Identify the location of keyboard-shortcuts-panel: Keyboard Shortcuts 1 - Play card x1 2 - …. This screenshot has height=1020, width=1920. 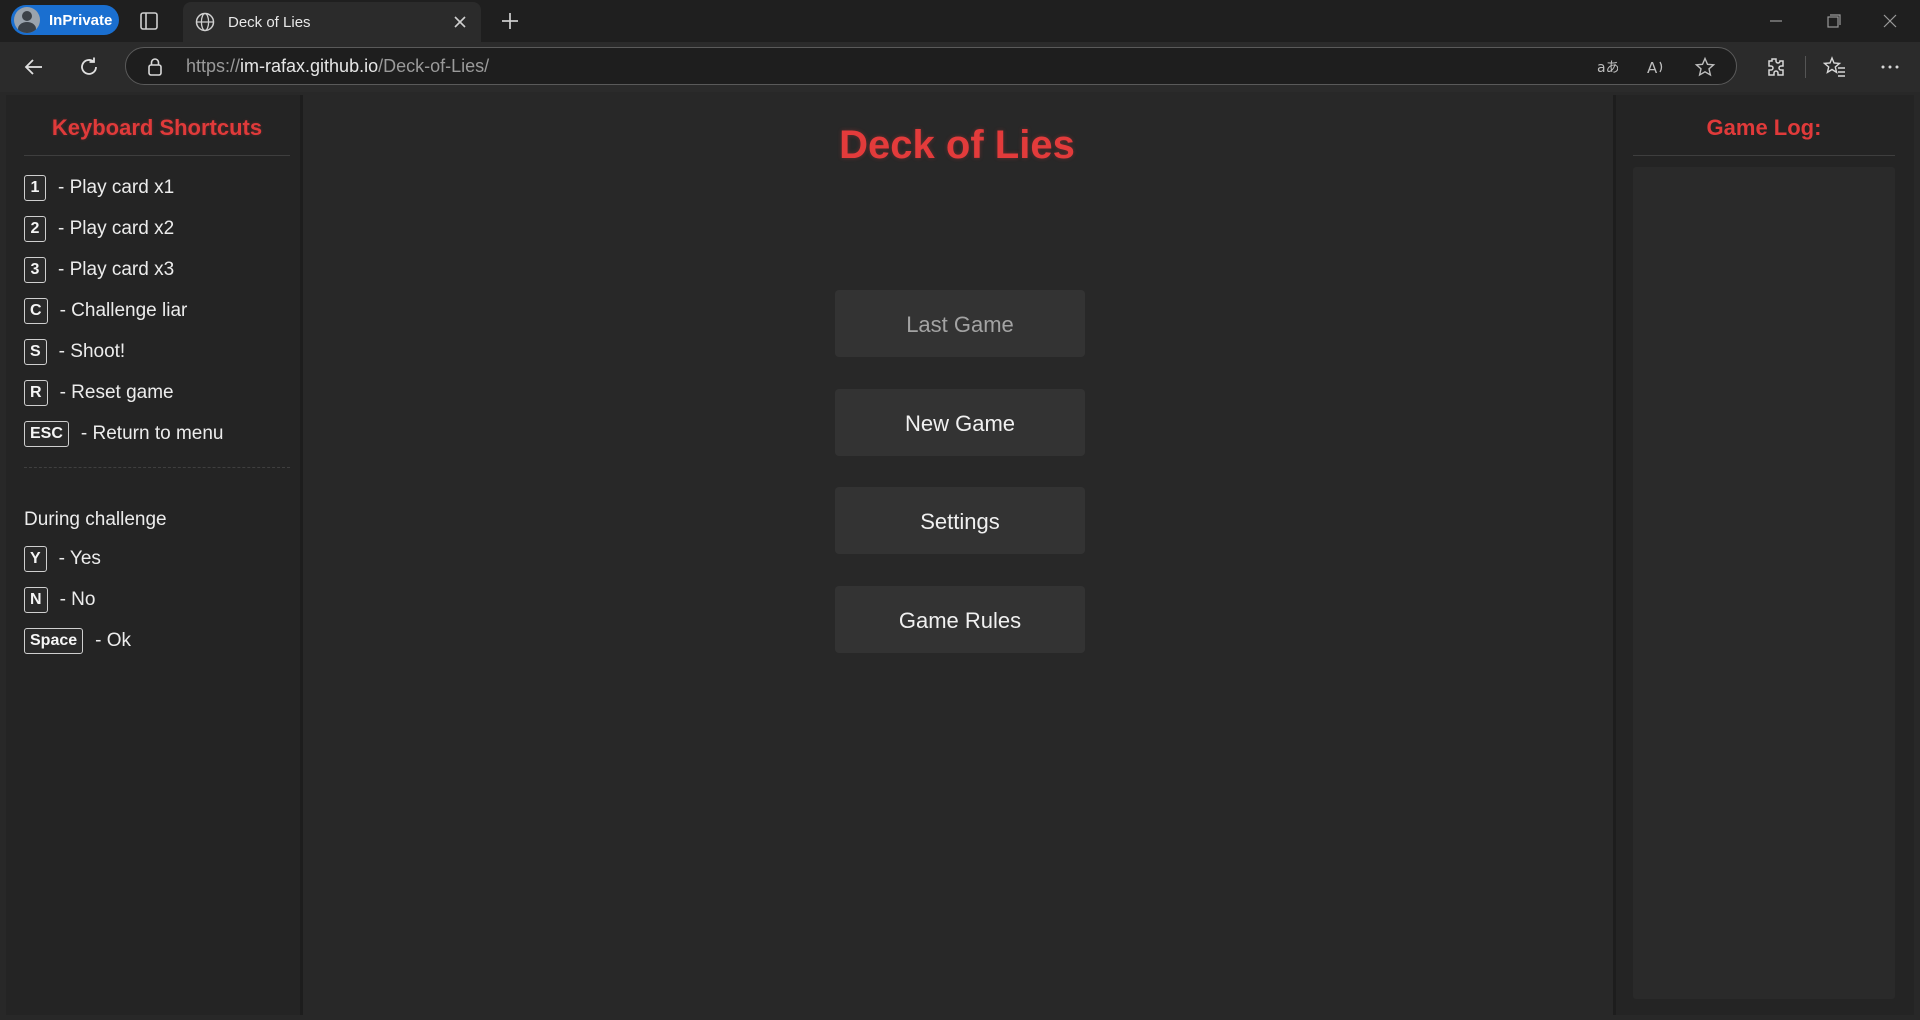
(154, 555).